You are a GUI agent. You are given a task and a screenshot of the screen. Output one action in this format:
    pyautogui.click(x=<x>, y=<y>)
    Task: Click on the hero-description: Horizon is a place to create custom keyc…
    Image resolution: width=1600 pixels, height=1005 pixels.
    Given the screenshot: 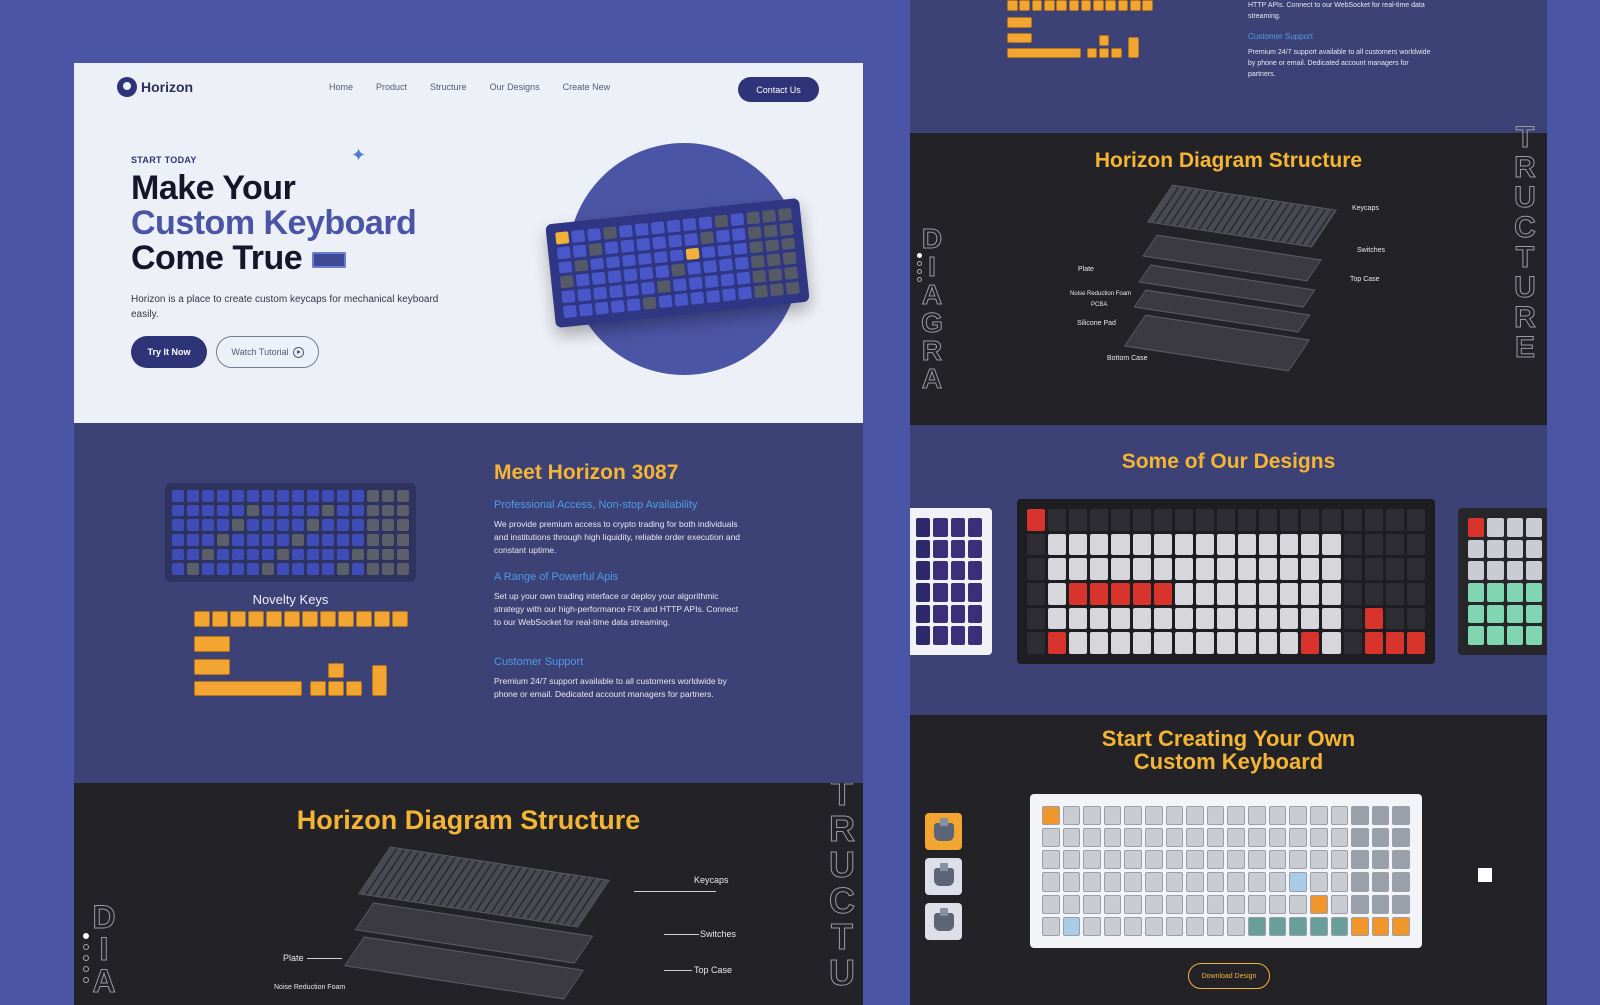 What is the action you would take?
    pyautogui.click(x=285, y=307)
    